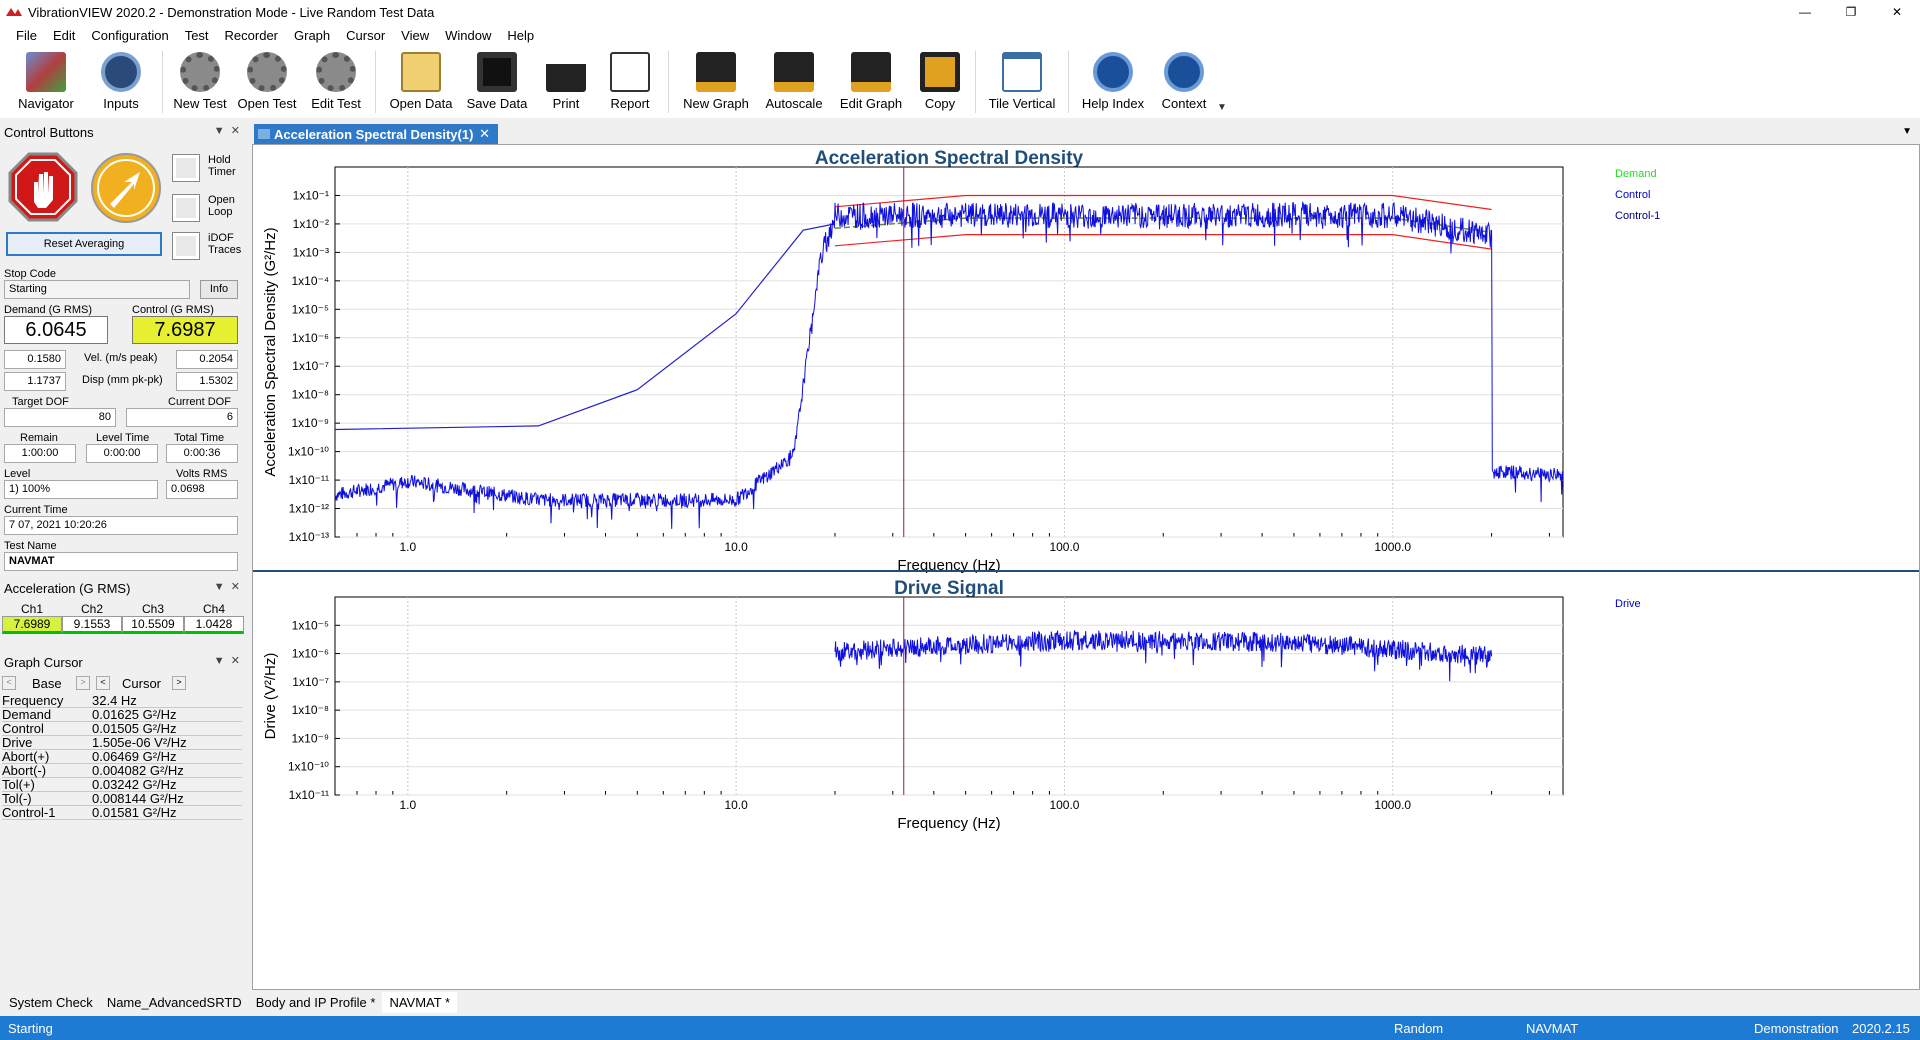 The image size is (1920, 1040). What do you see at coordinates (122, 453) in the screenshot?
I see `level-time-value: 0:00:00` at bounding box center [122, 453].